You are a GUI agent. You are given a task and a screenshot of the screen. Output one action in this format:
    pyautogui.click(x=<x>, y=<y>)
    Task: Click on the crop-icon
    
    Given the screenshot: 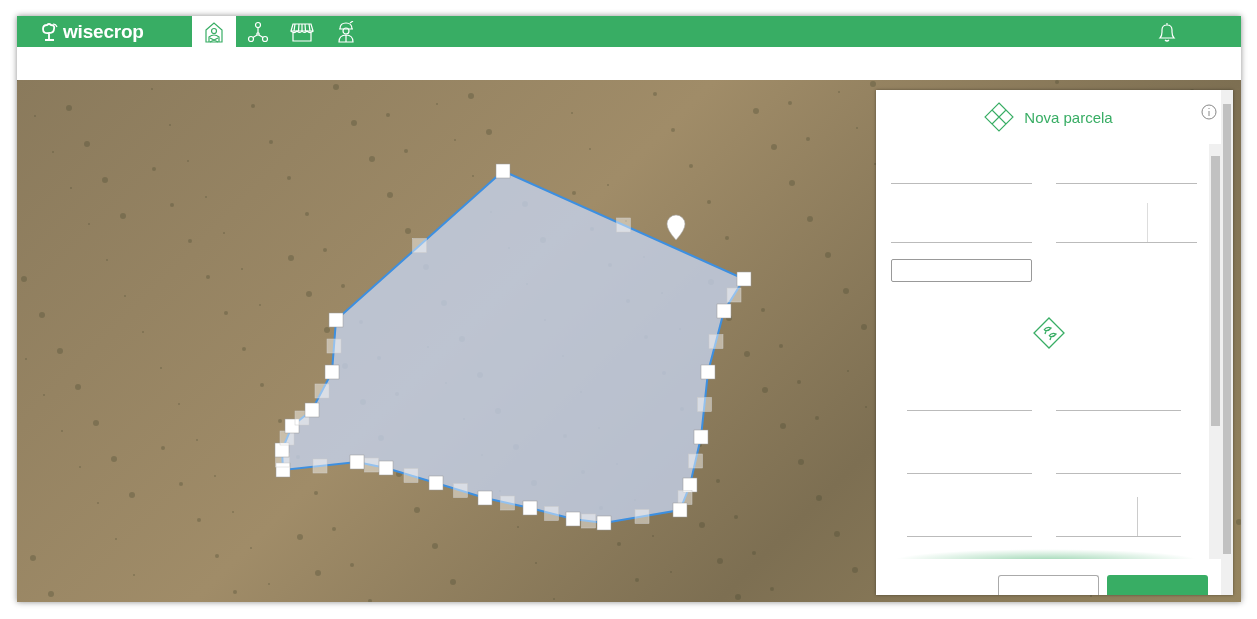 What is the action you would take?
    pyautogui.click(x=1048, y=333)
    